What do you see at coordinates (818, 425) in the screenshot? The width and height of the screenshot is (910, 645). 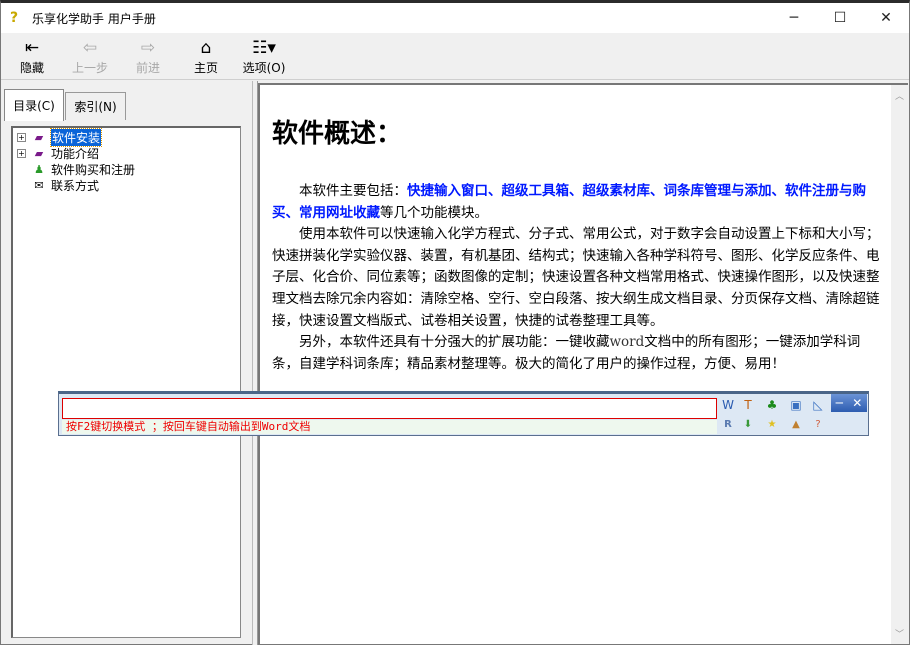 I see `help-icon: ?` at bounding box center [818, 425].